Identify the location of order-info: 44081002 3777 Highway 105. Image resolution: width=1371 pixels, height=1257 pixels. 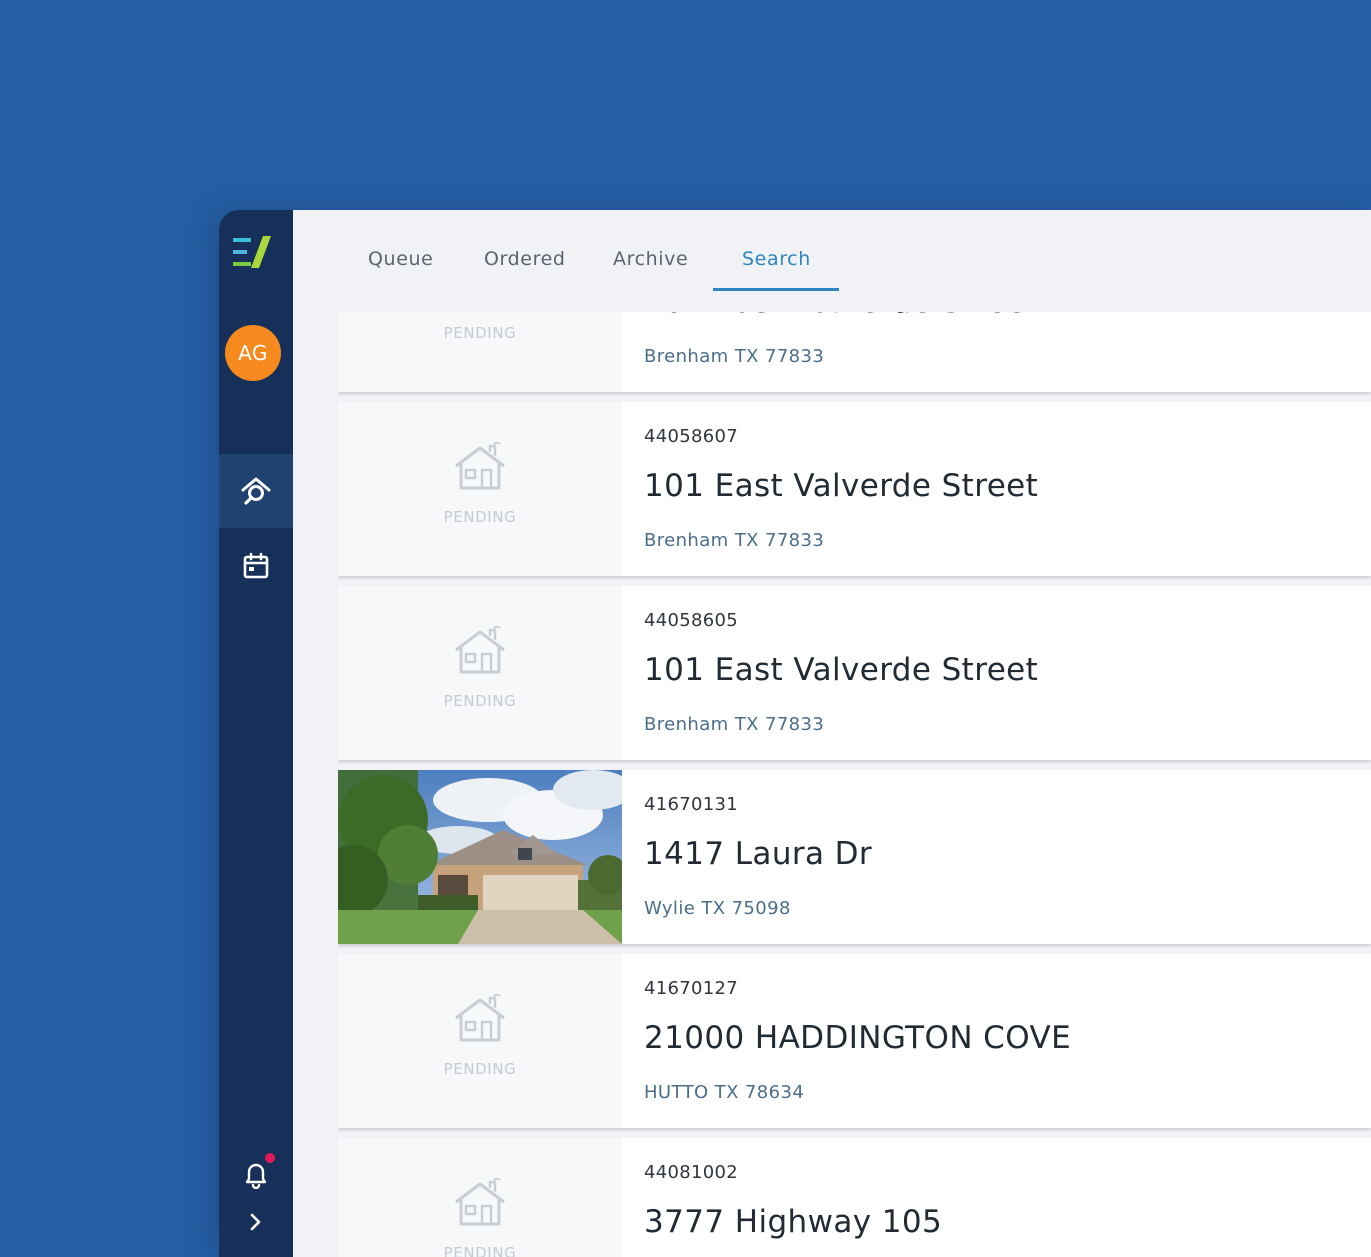
(1007, 1197).